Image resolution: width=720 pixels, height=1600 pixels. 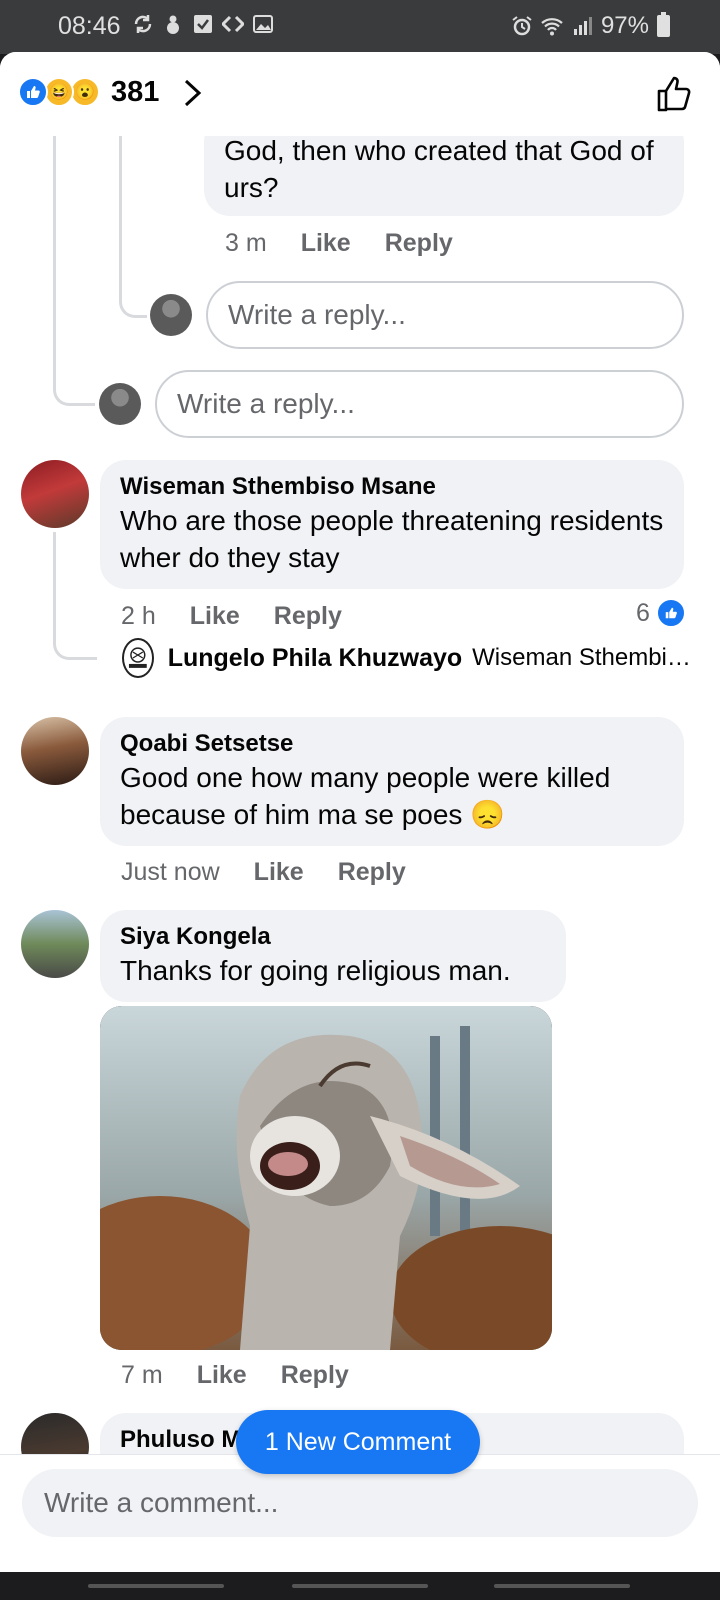 I want to click on comment-time: Just now, so click(x=170, y=872).